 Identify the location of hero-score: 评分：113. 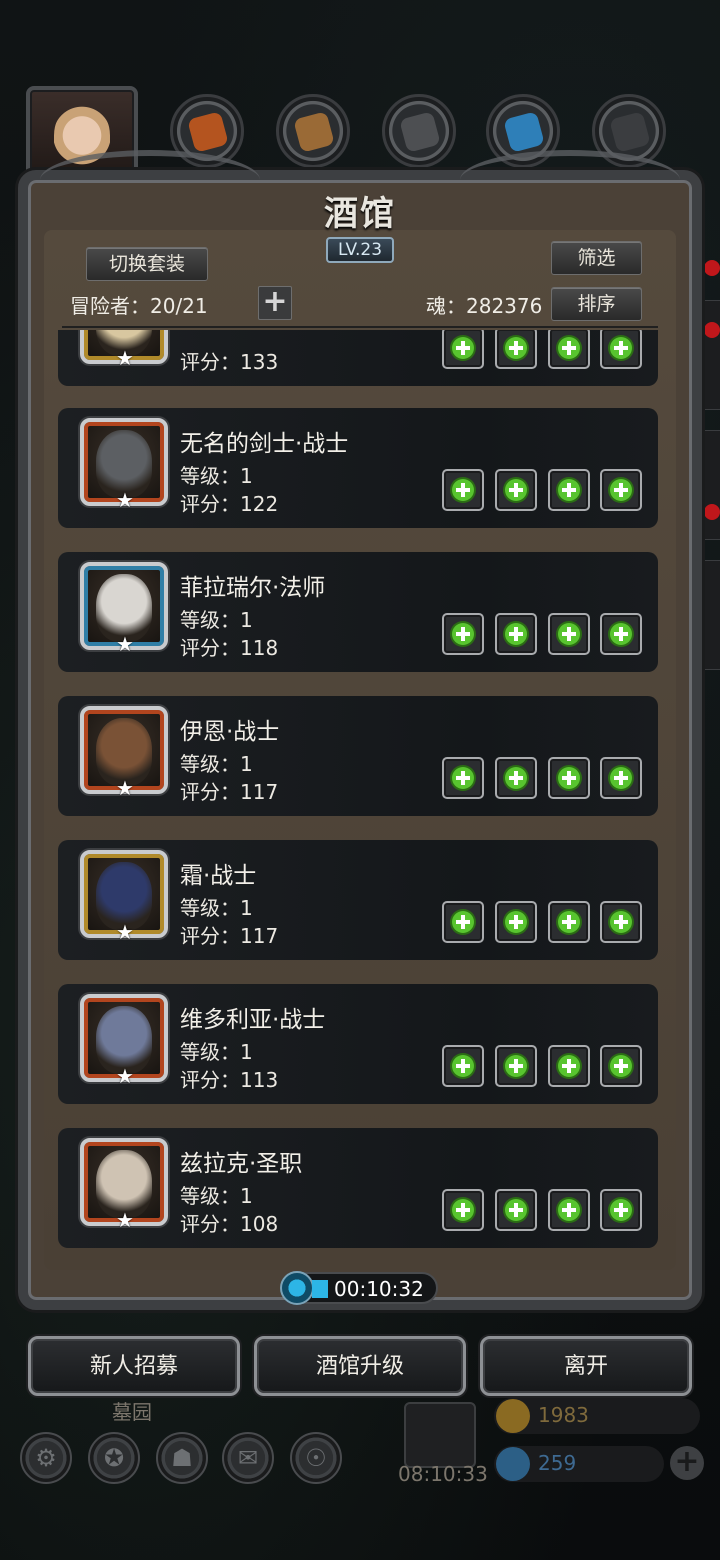
(229, 1080).